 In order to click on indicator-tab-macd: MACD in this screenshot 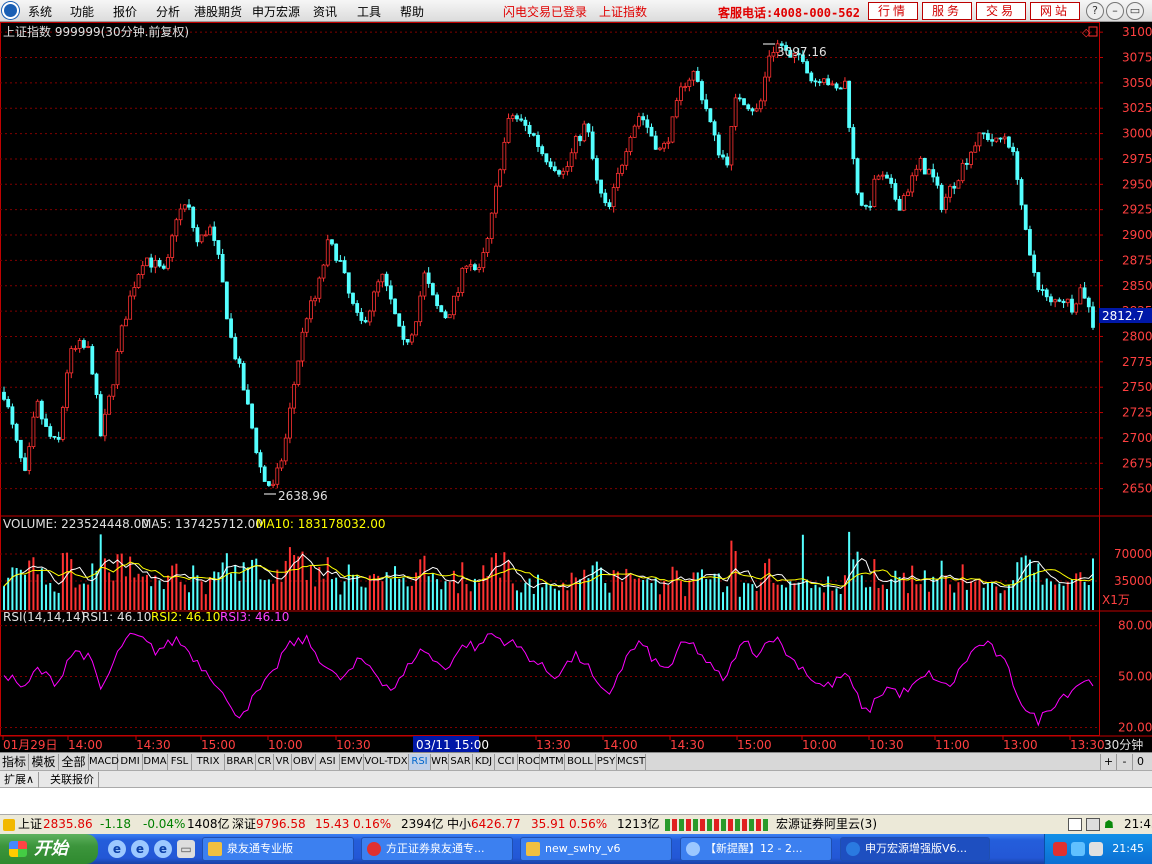, I will do `click(104, 762)`.